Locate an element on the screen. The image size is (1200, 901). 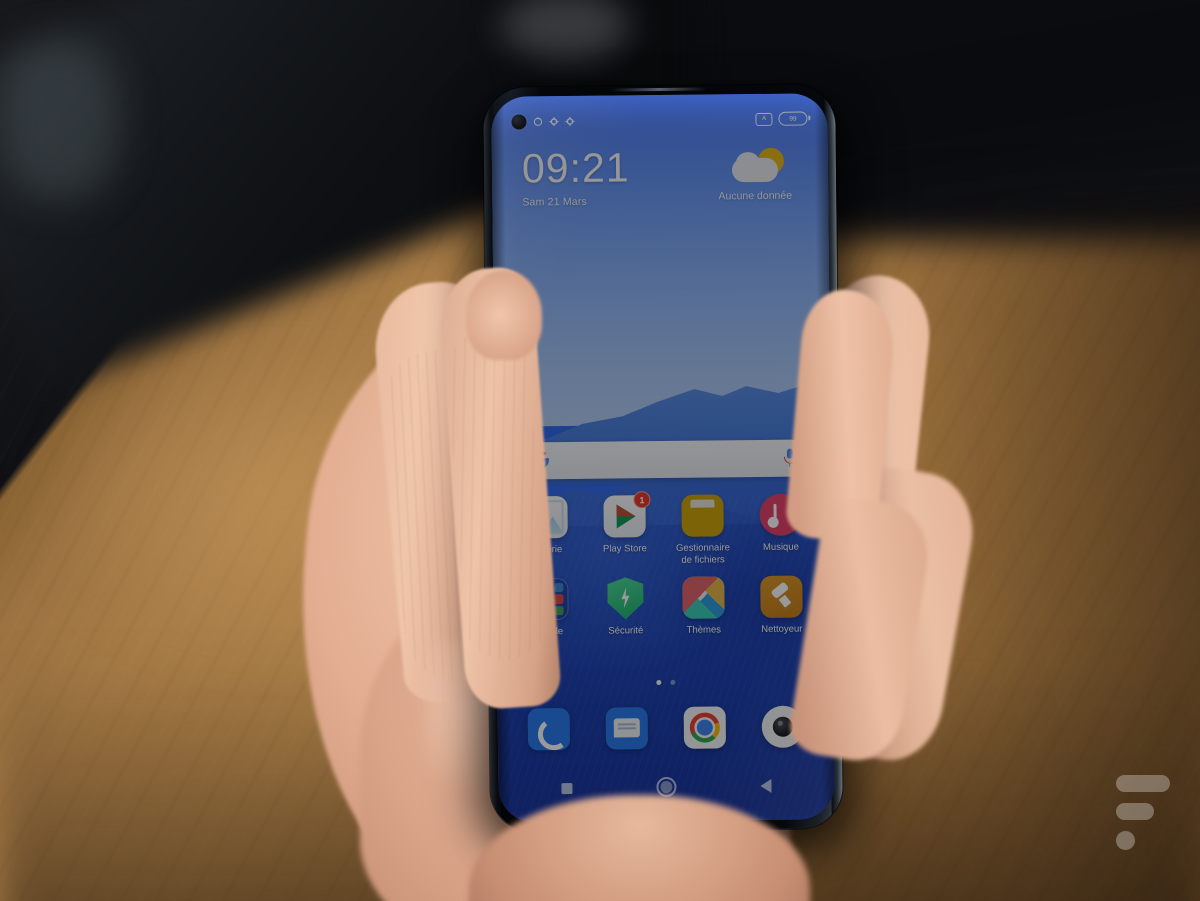
frandroid-logo-icon is located at coordinates (1138, 814).